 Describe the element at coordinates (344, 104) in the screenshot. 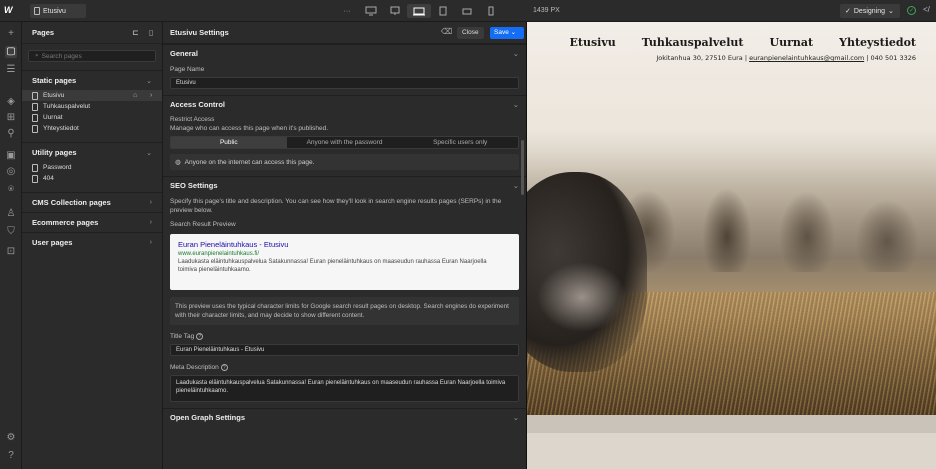

I see `access-control-section-header: Access Control ⌄` at that location.